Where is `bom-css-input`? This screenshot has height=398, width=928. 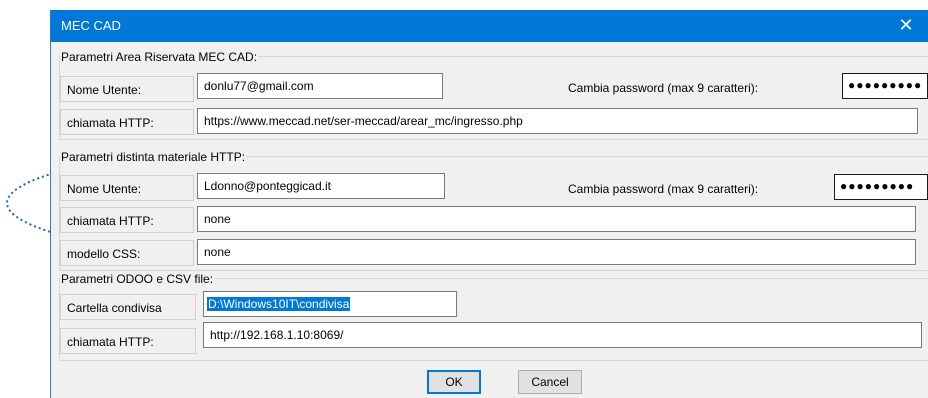 bom-css-input is located at coordinates (556, 252).